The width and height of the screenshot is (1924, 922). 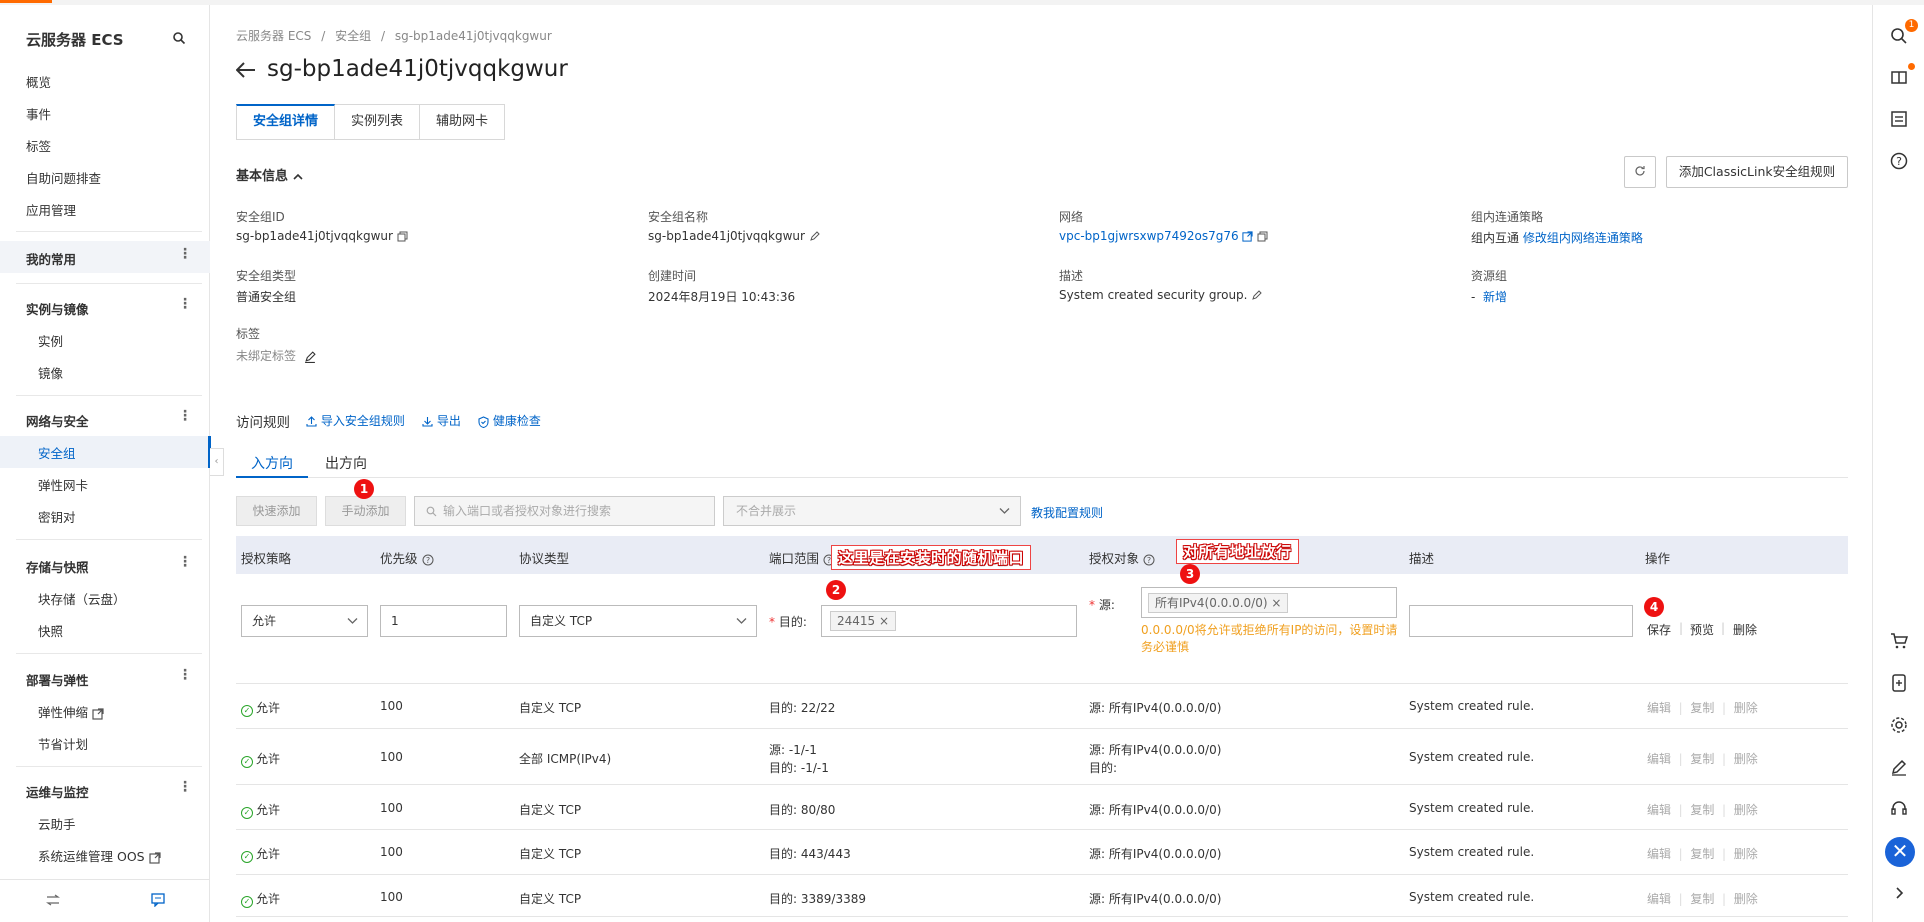 What do you see at coordinates (1899, 119) in the screenshot?
I see `list-icon` at bounding box center [1899, 119].